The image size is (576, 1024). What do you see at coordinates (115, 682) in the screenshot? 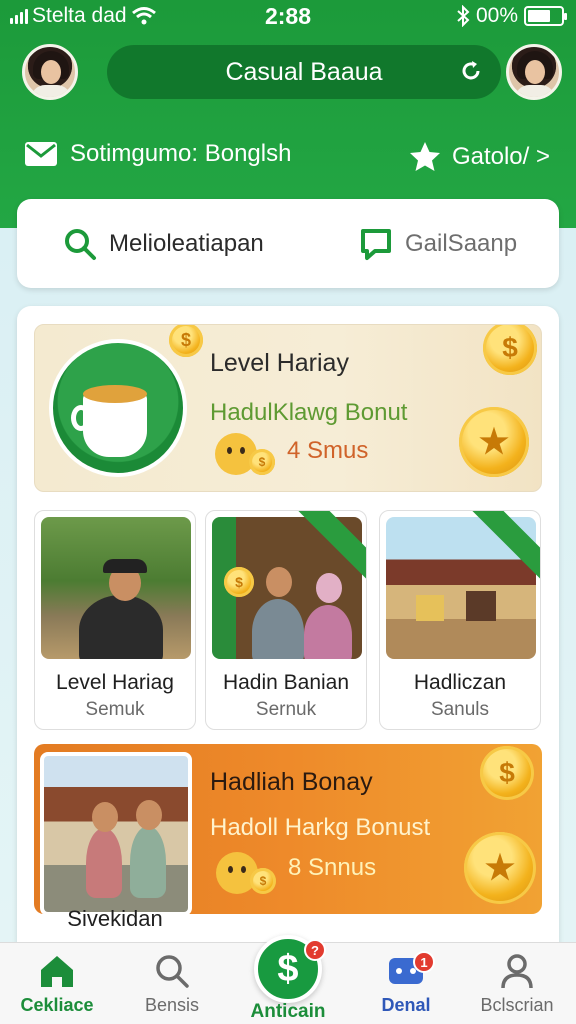
I see `tile-1-title: Level Hariag` at bounding box center [115, 682].